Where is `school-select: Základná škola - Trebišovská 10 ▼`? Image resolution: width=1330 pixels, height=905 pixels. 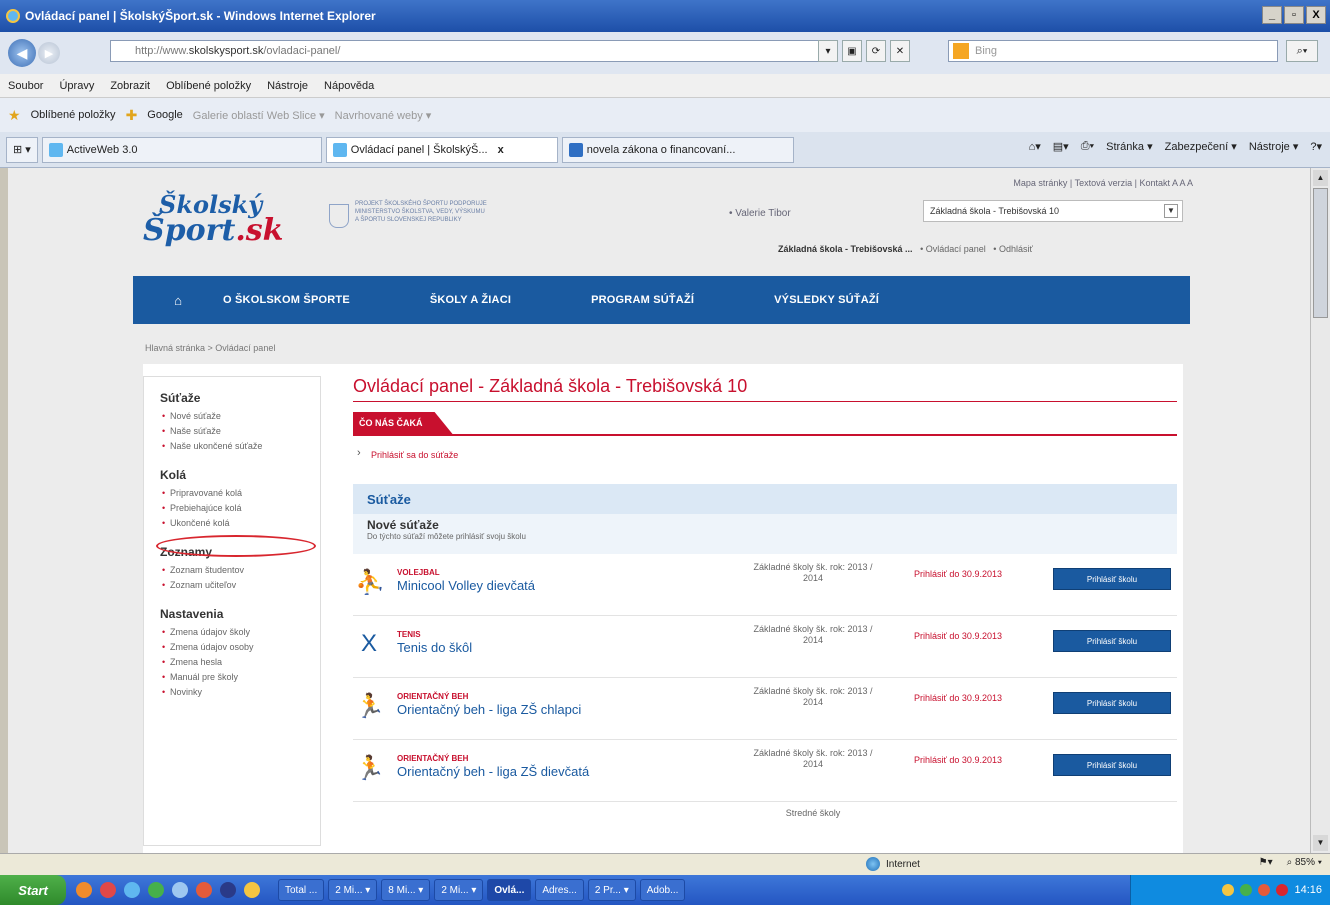
school-select: Základná škola - Trebišovská 10 ▼ is located at coordinates (1053, 211).